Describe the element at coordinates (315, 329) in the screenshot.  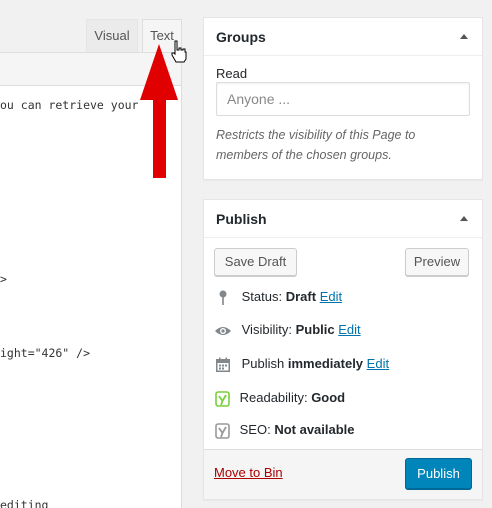
I see `visibility-value: Public` at that location.